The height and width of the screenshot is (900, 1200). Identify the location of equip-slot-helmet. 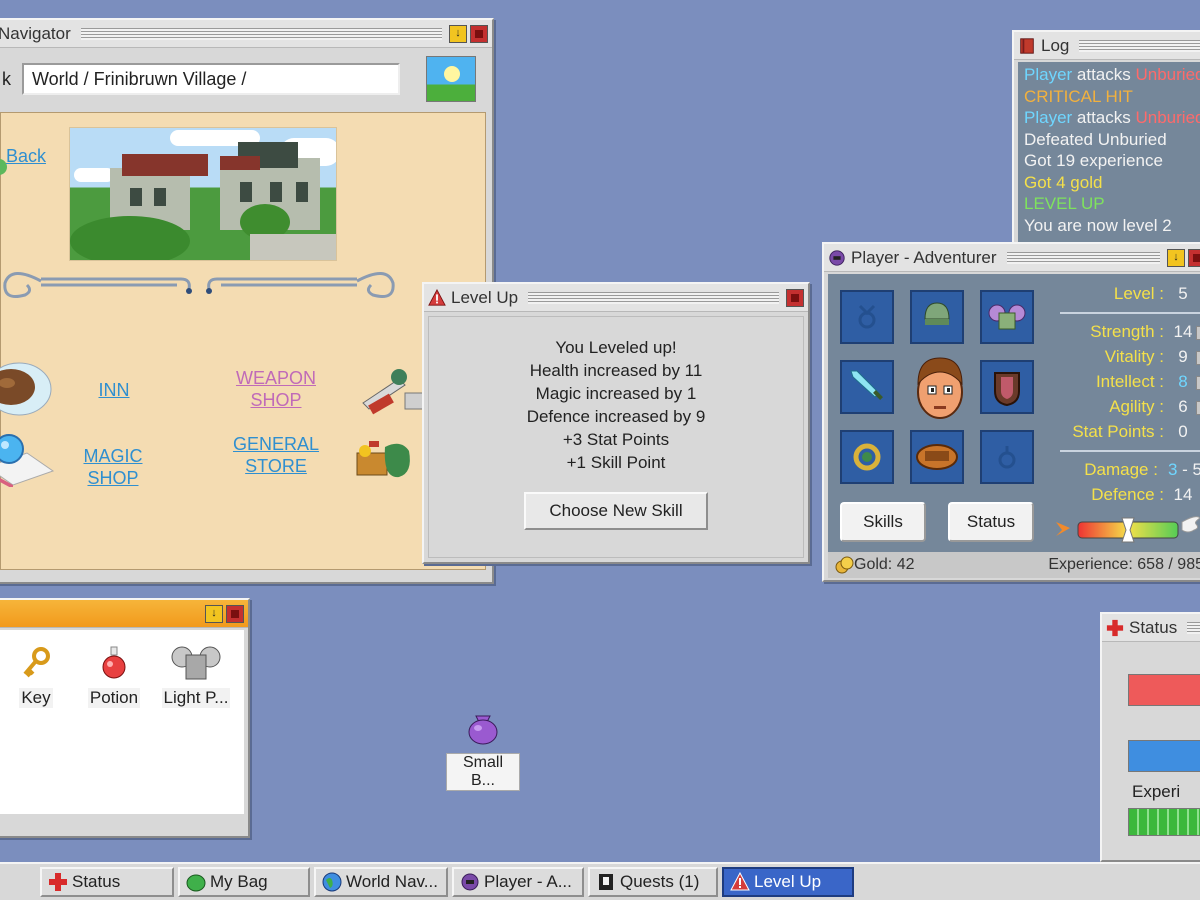
(937, 317).